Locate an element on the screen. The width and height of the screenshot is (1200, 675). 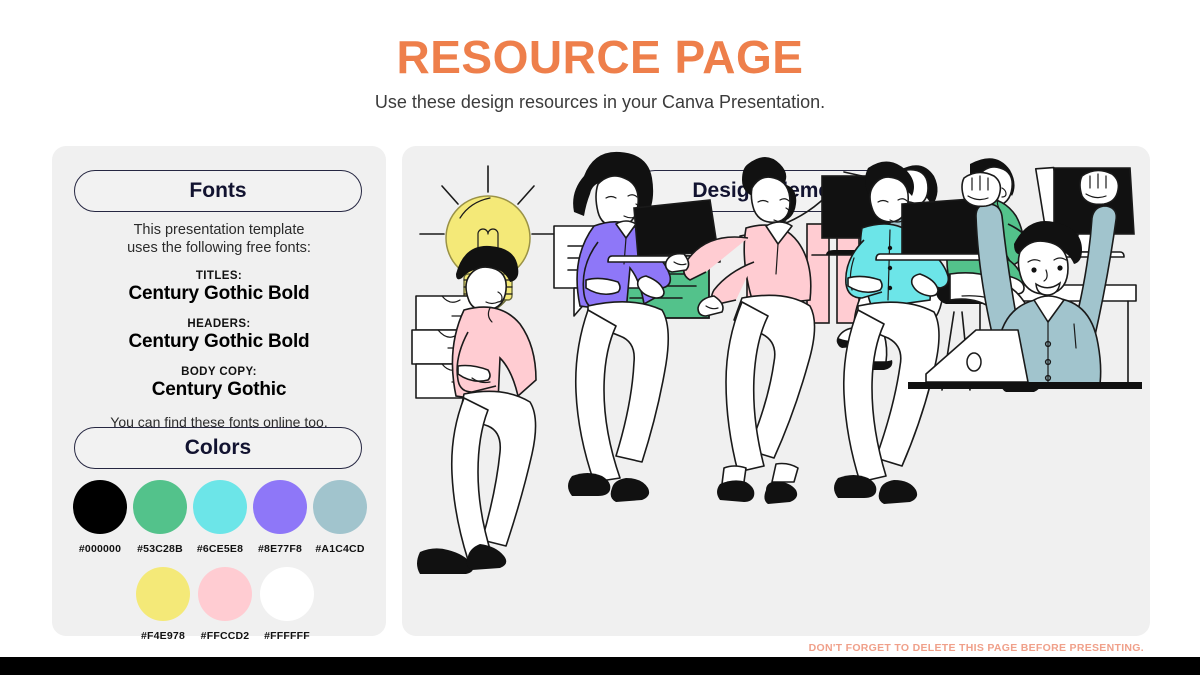
color-swatch-yellow: #F4E978 is located at coordinates (163, 605).